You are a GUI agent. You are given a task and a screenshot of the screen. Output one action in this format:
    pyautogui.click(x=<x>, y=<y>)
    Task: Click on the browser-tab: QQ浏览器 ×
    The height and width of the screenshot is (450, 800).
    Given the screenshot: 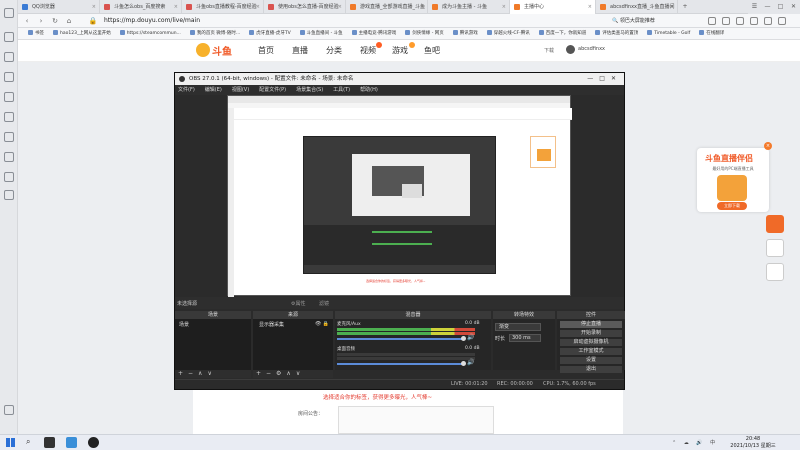 What is the action you would take?
    pyautogui.click(x=59, y=7)
    